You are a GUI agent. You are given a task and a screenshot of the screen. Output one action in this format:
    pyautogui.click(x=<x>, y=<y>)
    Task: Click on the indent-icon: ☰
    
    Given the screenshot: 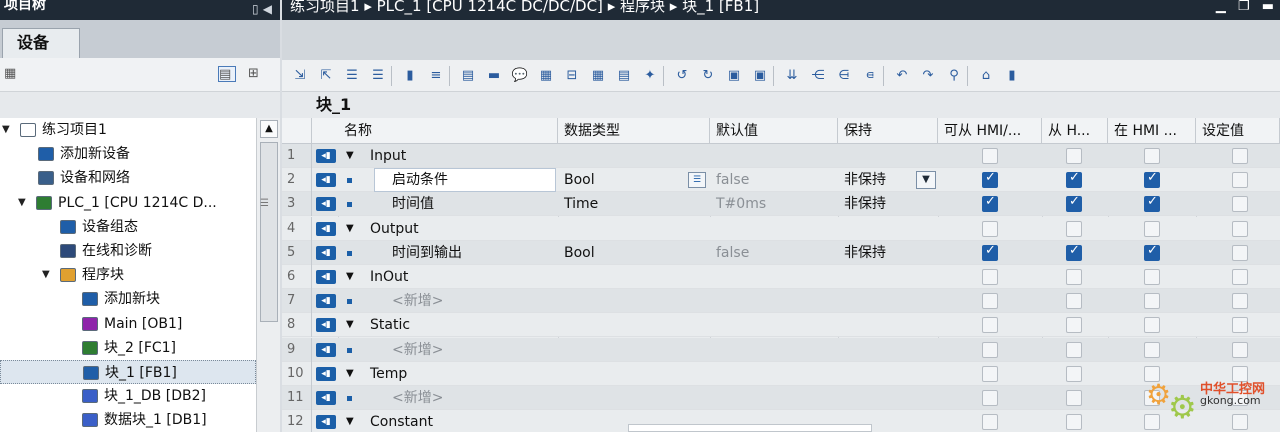 What is the action you would take?
    pyautogui.click(x=352, y=76)
    